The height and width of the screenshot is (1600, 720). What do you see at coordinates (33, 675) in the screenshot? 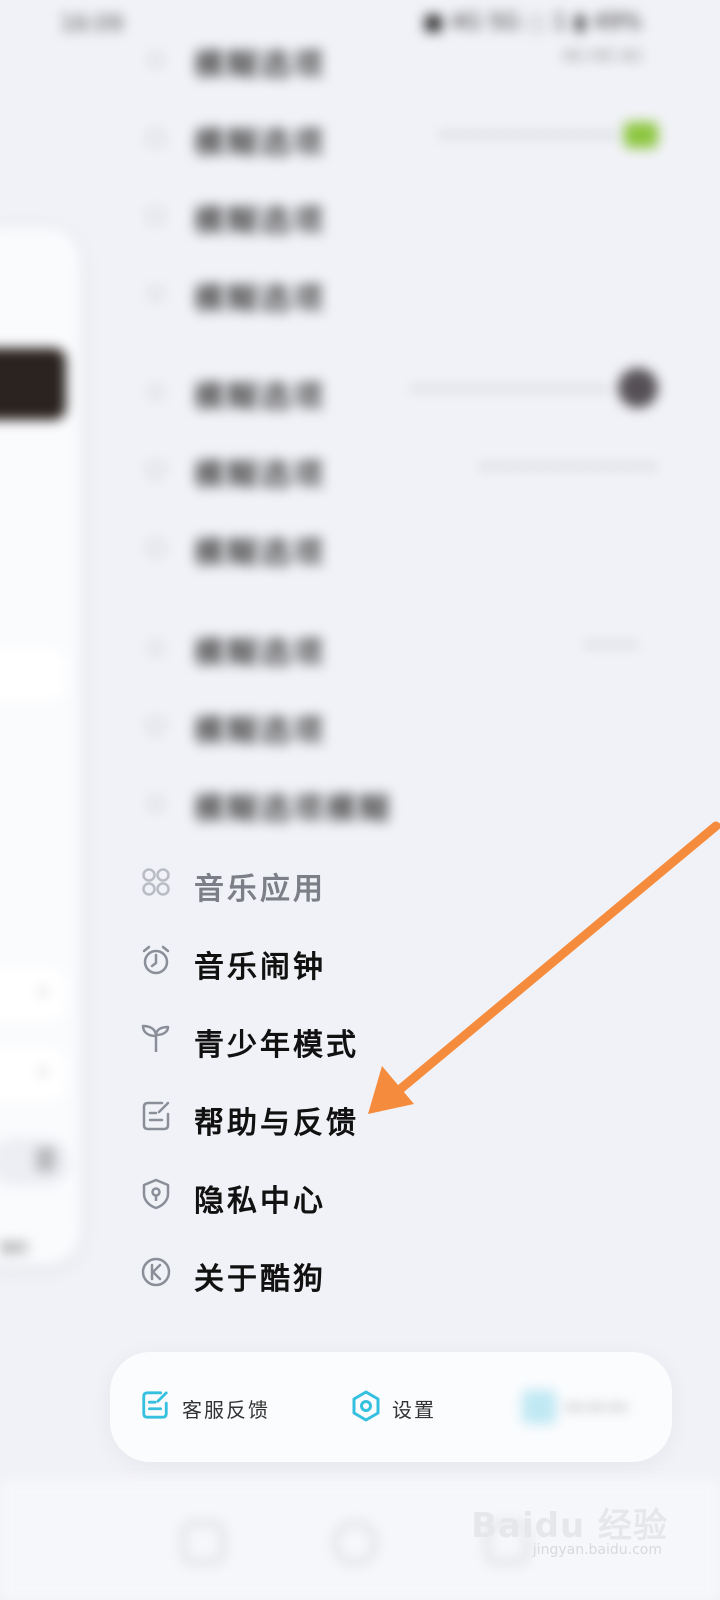
I see `peek-card` at bounding box center [33, 675].